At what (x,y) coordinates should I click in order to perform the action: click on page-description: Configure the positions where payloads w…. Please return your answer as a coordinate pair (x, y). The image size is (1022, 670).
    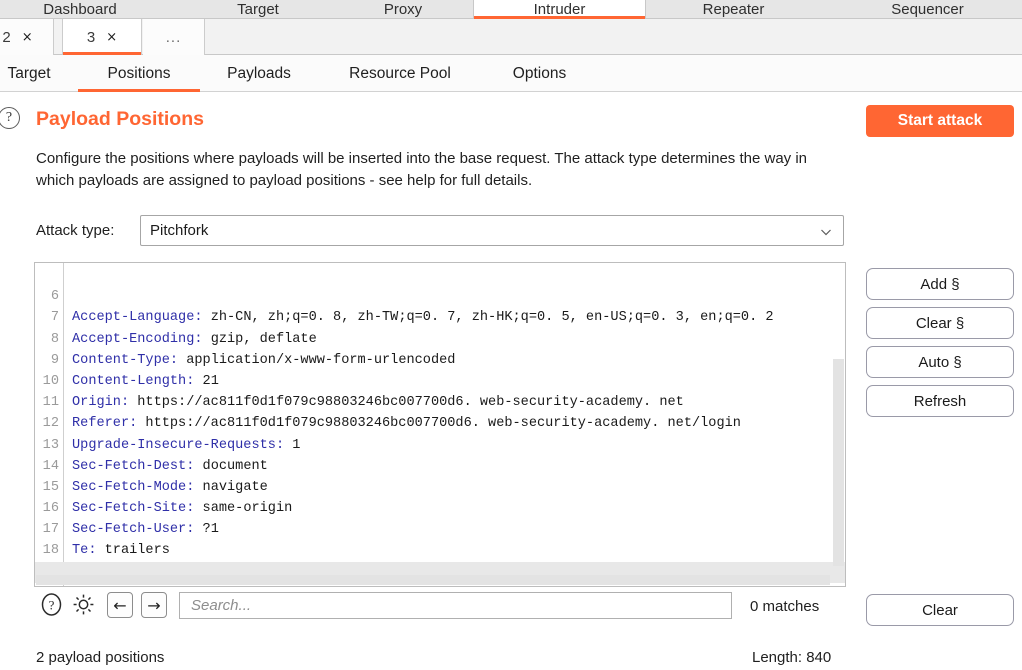
    Looking at the image, I should click on (421, 169).